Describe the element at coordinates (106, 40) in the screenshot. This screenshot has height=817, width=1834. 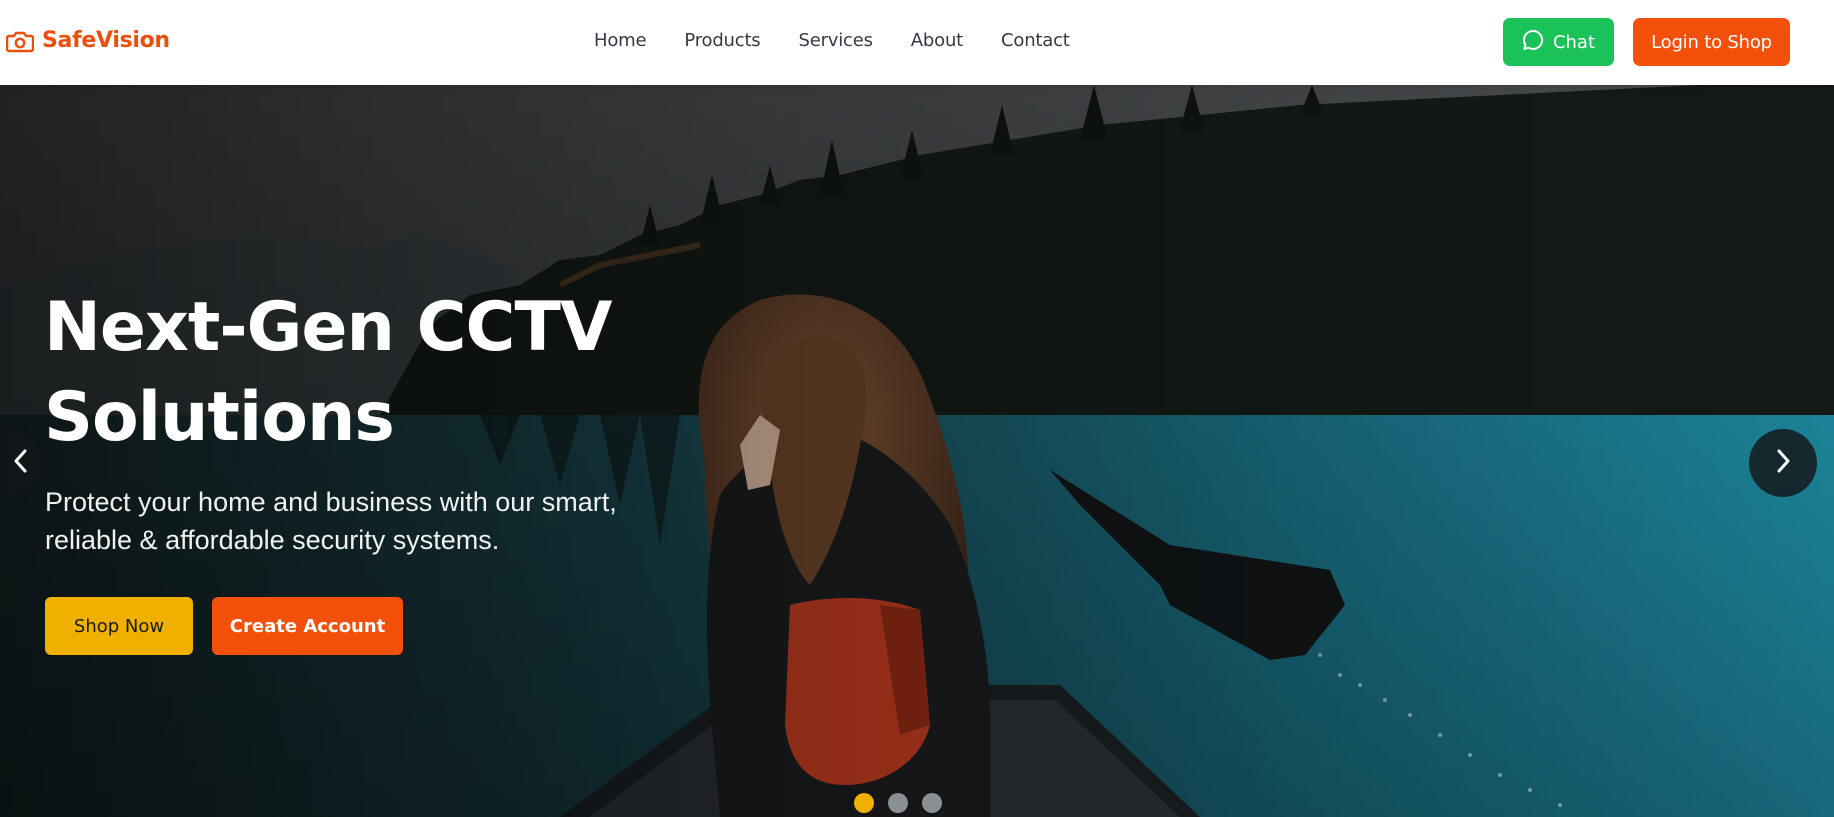
I see `brand-name: SafeVision` at that location.